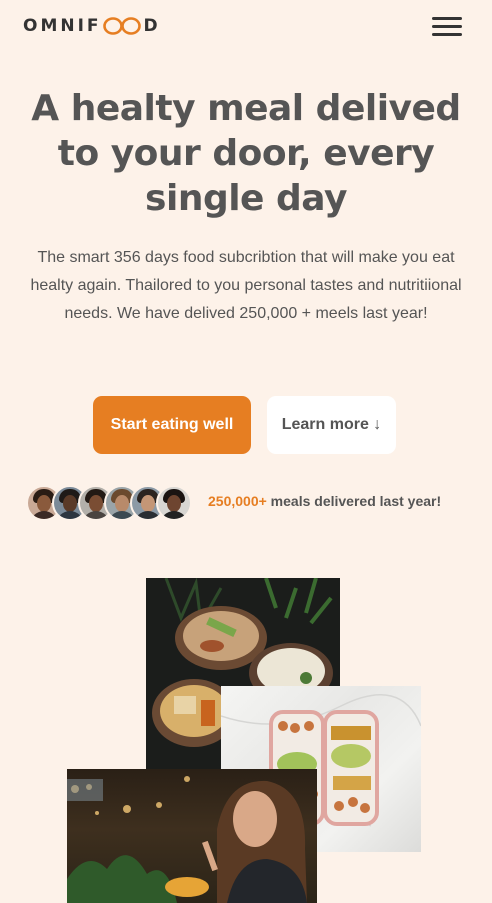 The width and height of the screenshot is (492, 903). What do you see at coordinates (237, 501) in the screenshot?
I see `delivered-count: 250,000+` at bounding box center [237, 501].